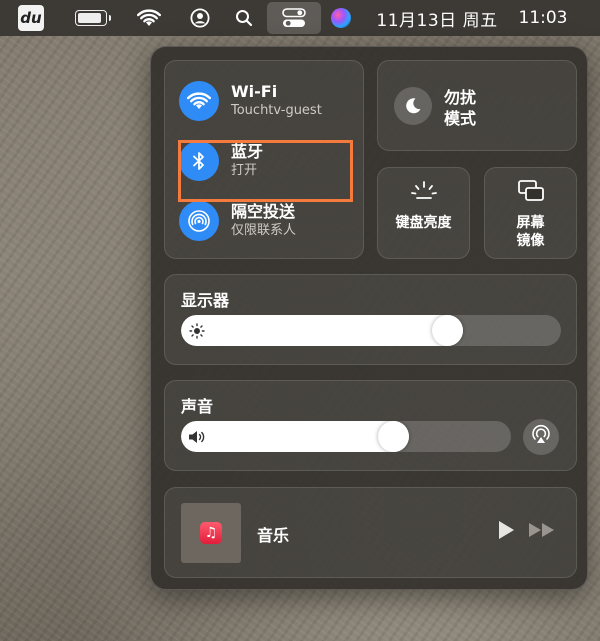 Image resolution: width=600 pixels, height=641 pixels. Describe the element at coordinates (322, 330) in the screenshot. I see `display-slider-fill` at that location.